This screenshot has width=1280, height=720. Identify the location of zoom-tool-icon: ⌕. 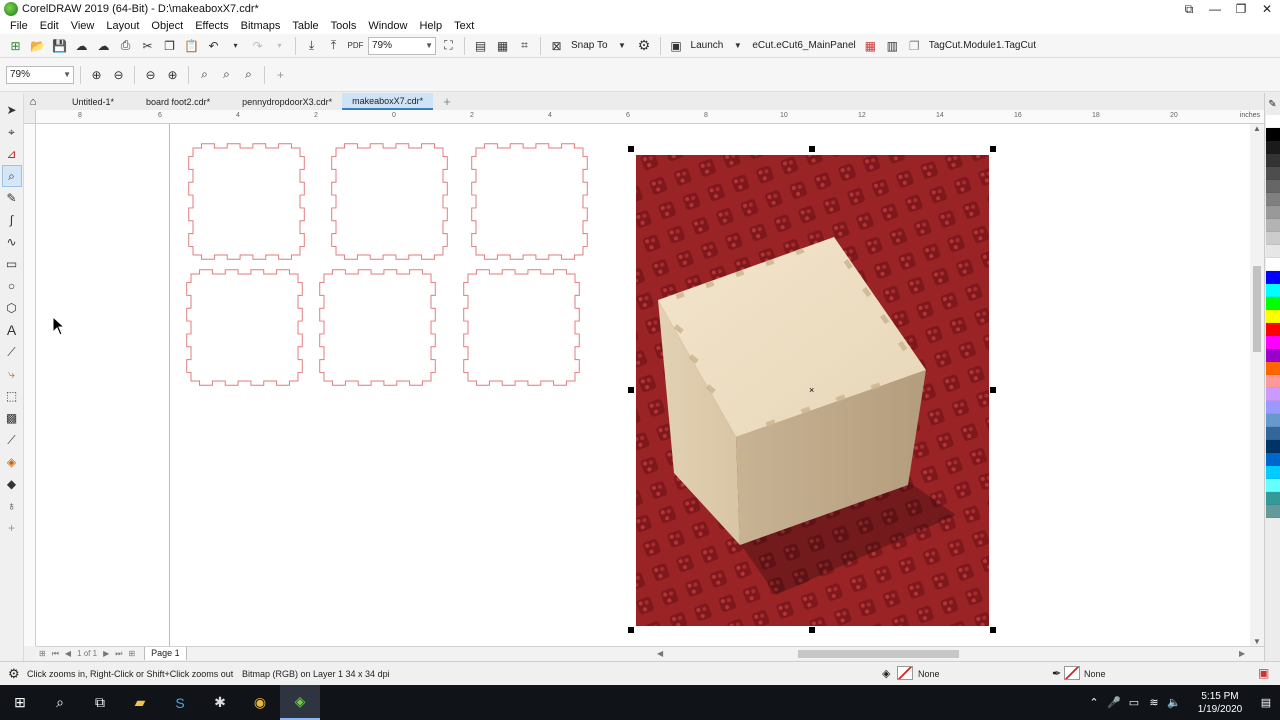
(11, 176).